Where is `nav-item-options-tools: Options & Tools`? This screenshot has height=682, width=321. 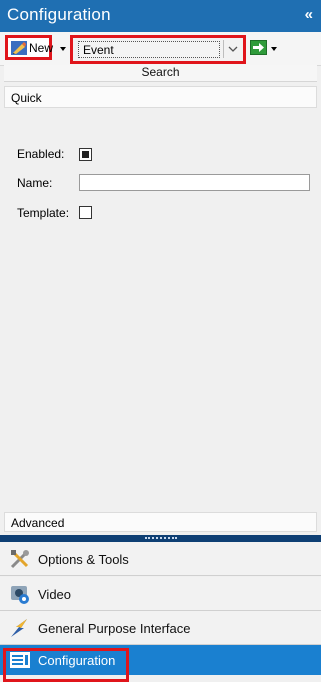 nav-item-options-tools: Options & Tools is located at coordinates (160, 559).